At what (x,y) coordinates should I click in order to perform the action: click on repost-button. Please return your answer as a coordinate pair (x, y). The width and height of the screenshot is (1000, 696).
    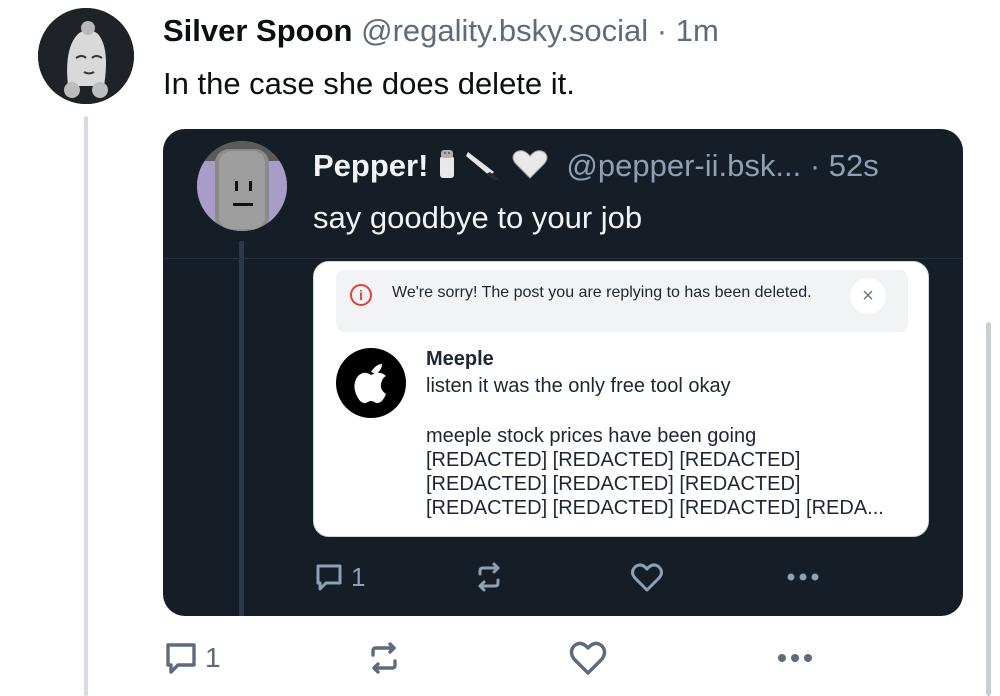
    Looking at the image, I should click on (384, 658).